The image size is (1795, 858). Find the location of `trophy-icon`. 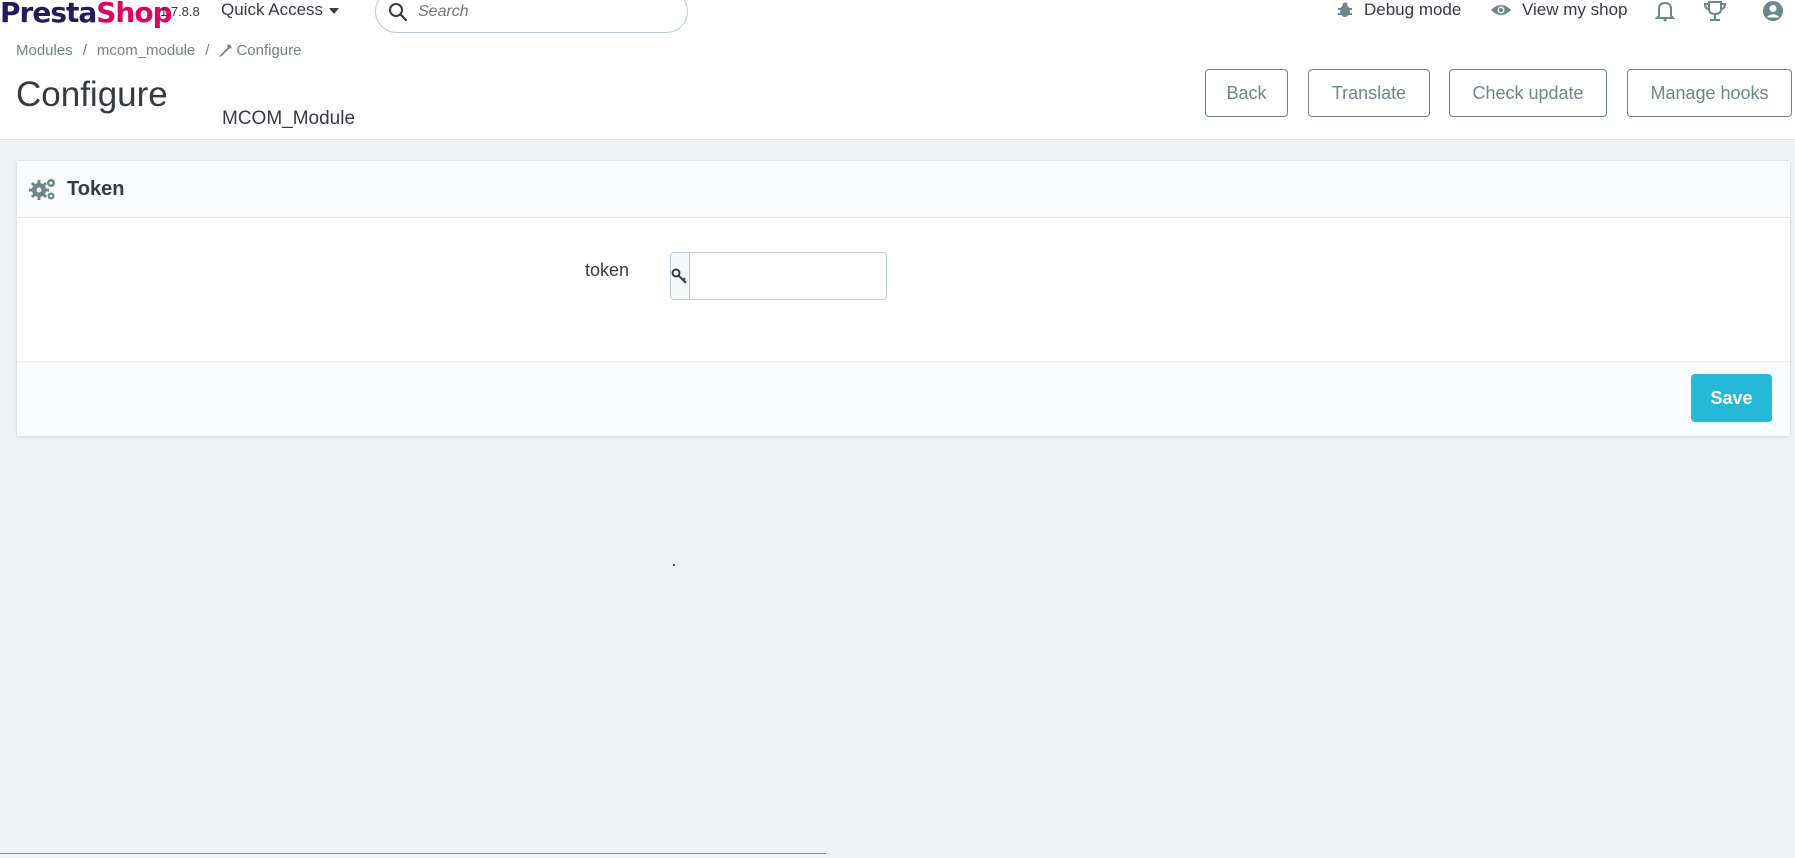

trophy-icon is located at coordinates (1715, 11).